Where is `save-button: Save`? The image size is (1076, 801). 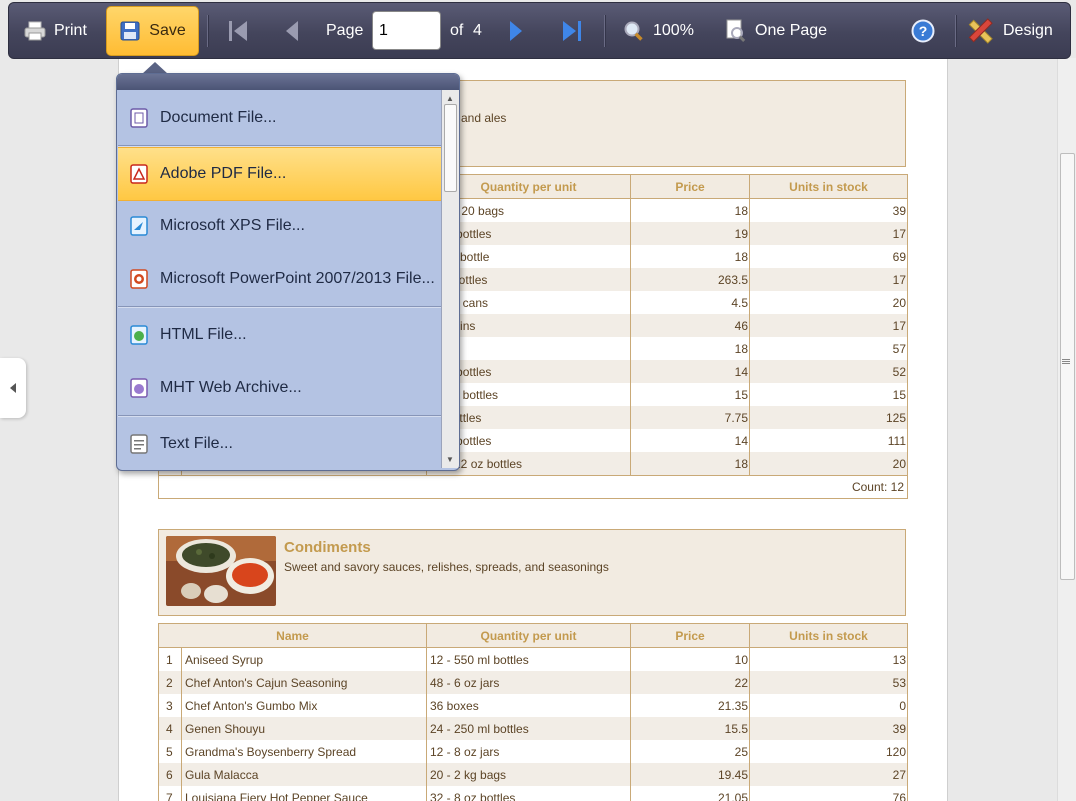 save-button: Save is located at coordinates (152, 31).